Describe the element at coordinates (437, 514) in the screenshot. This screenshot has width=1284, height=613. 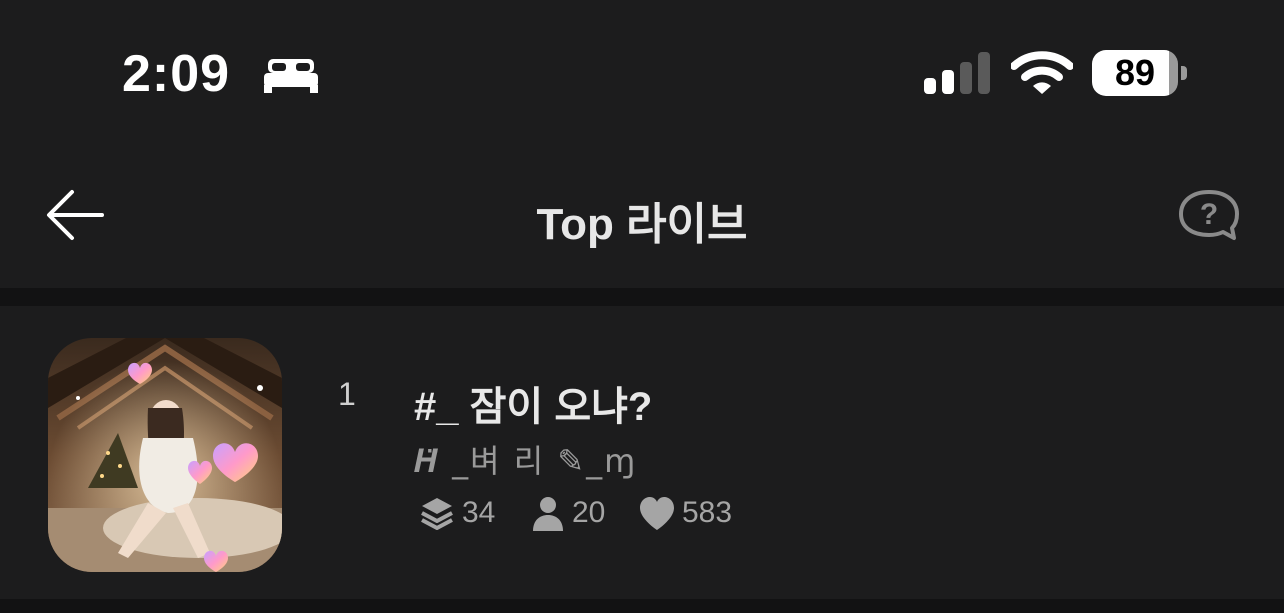
I see `layers-icon` at that location.